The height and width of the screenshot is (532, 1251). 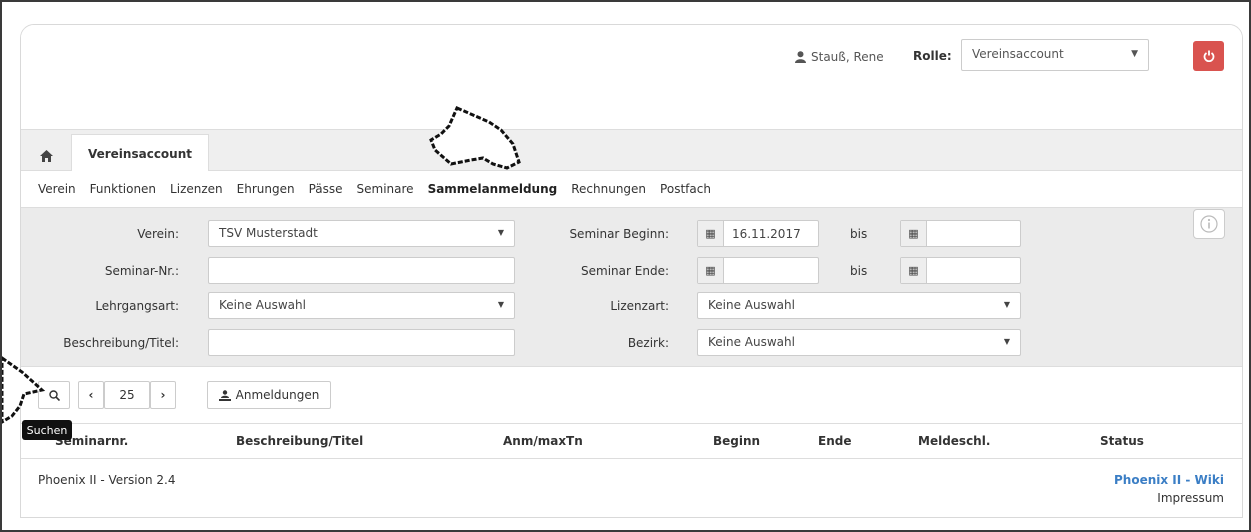 I want to click on subnav-lizenzen: Lizenzen, so click(x=196, y=189).